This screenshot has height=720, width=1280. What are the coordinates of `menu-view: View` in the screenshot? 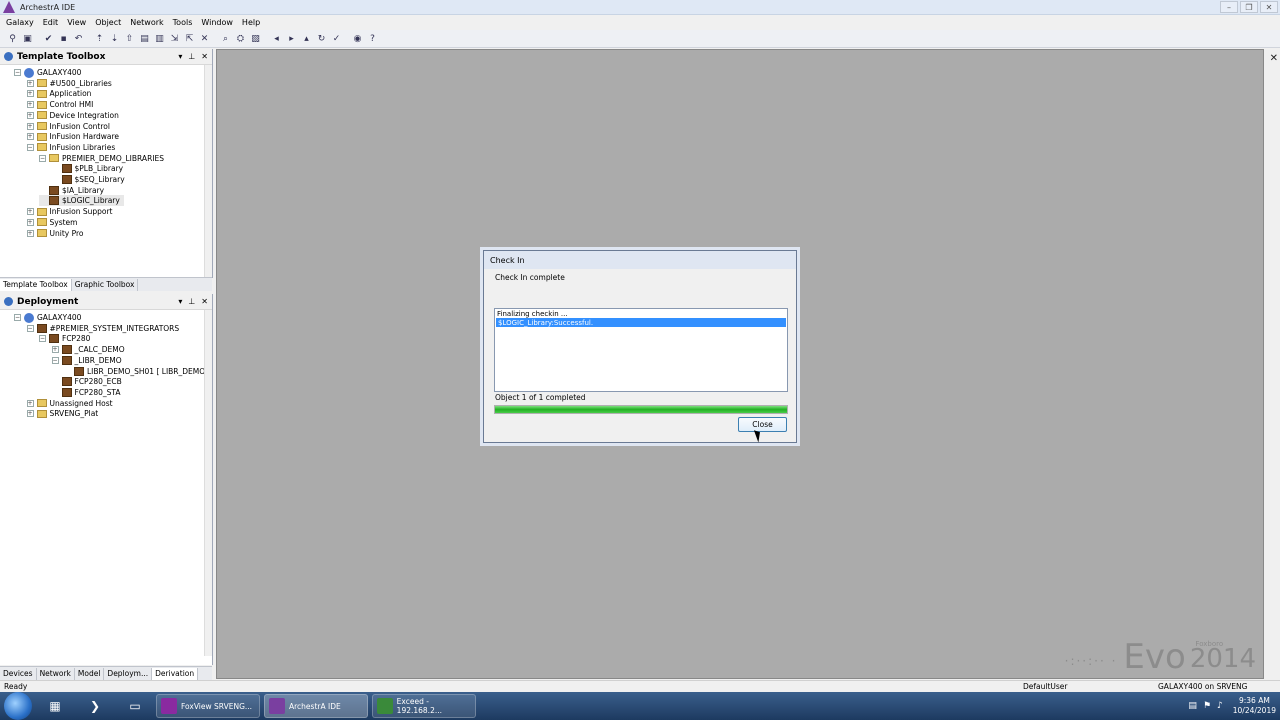 It's located at (76, 22).